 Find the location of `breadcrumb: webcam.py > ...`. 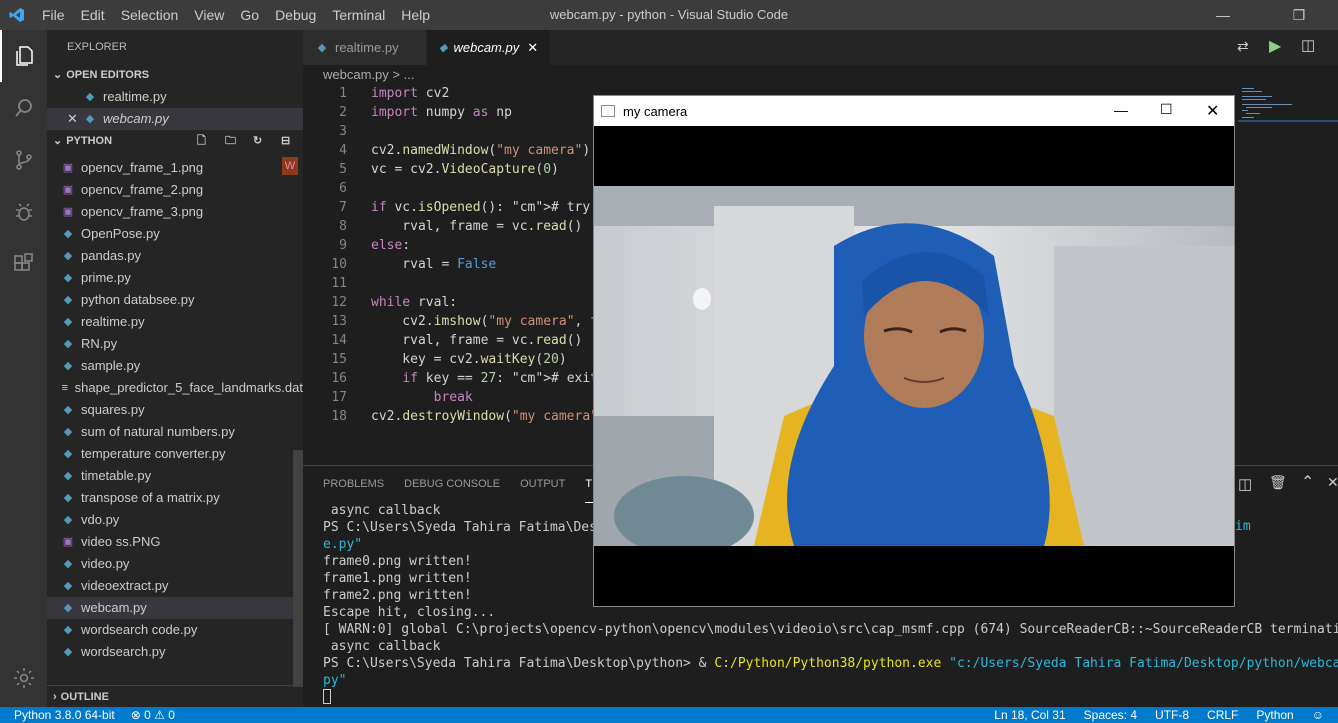

breadcrumb: webcam.py > ... is located at coordinates (358, 76).